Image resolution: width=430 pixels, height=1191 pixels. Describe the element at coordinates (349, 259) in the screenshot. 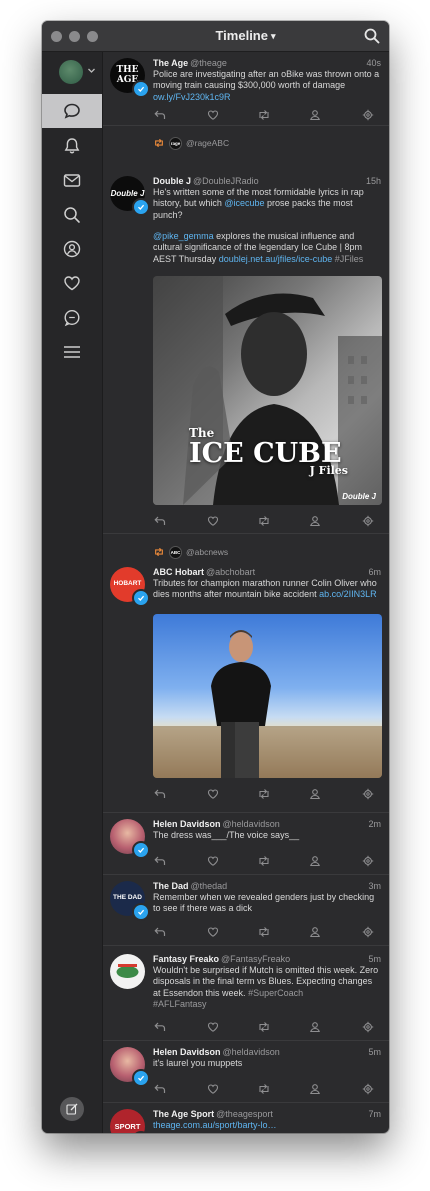

I see `hashtag: #JFiles` at that location.